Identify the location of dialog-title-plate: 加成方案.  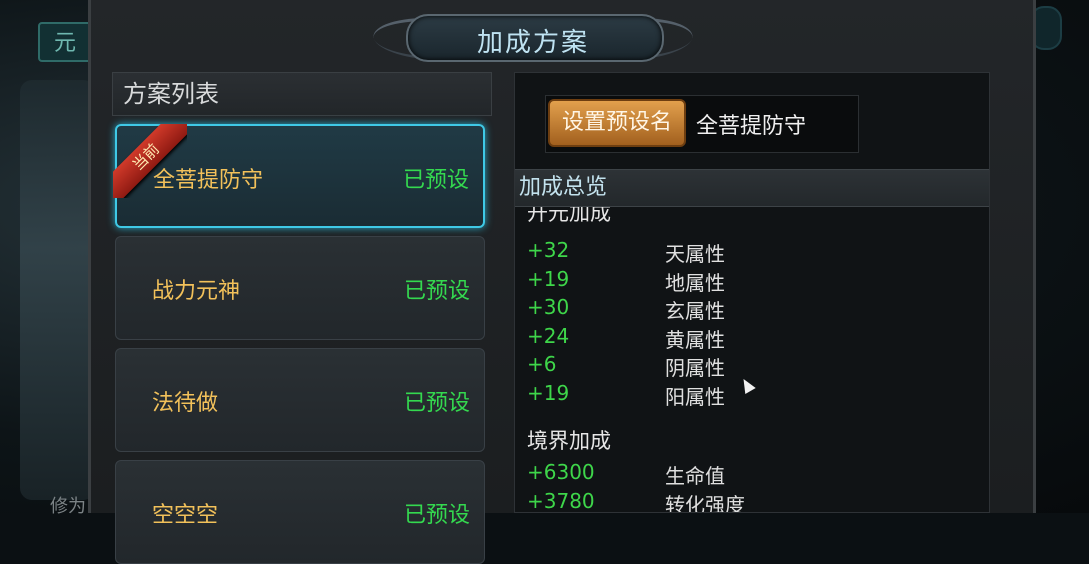
(533, 36).